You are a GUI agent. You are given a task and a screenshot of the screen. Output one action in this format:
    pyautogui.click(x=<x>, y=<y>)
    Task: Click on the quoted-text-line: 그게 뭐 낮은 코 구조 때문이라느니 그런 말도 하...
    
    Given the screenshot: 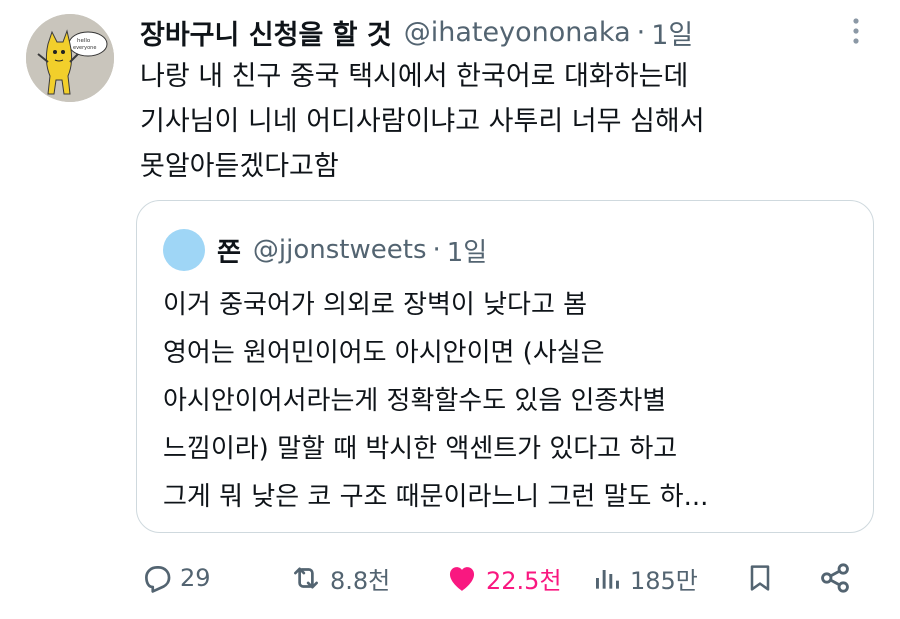 What is the action you would take?
    pyautogui.click(x=436, y=497)
    